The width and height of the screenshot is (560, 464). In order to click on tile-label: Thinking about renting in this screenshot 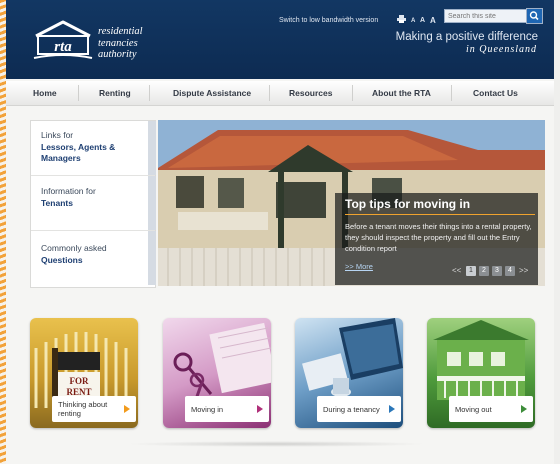, I will do `click(94, 409)`.